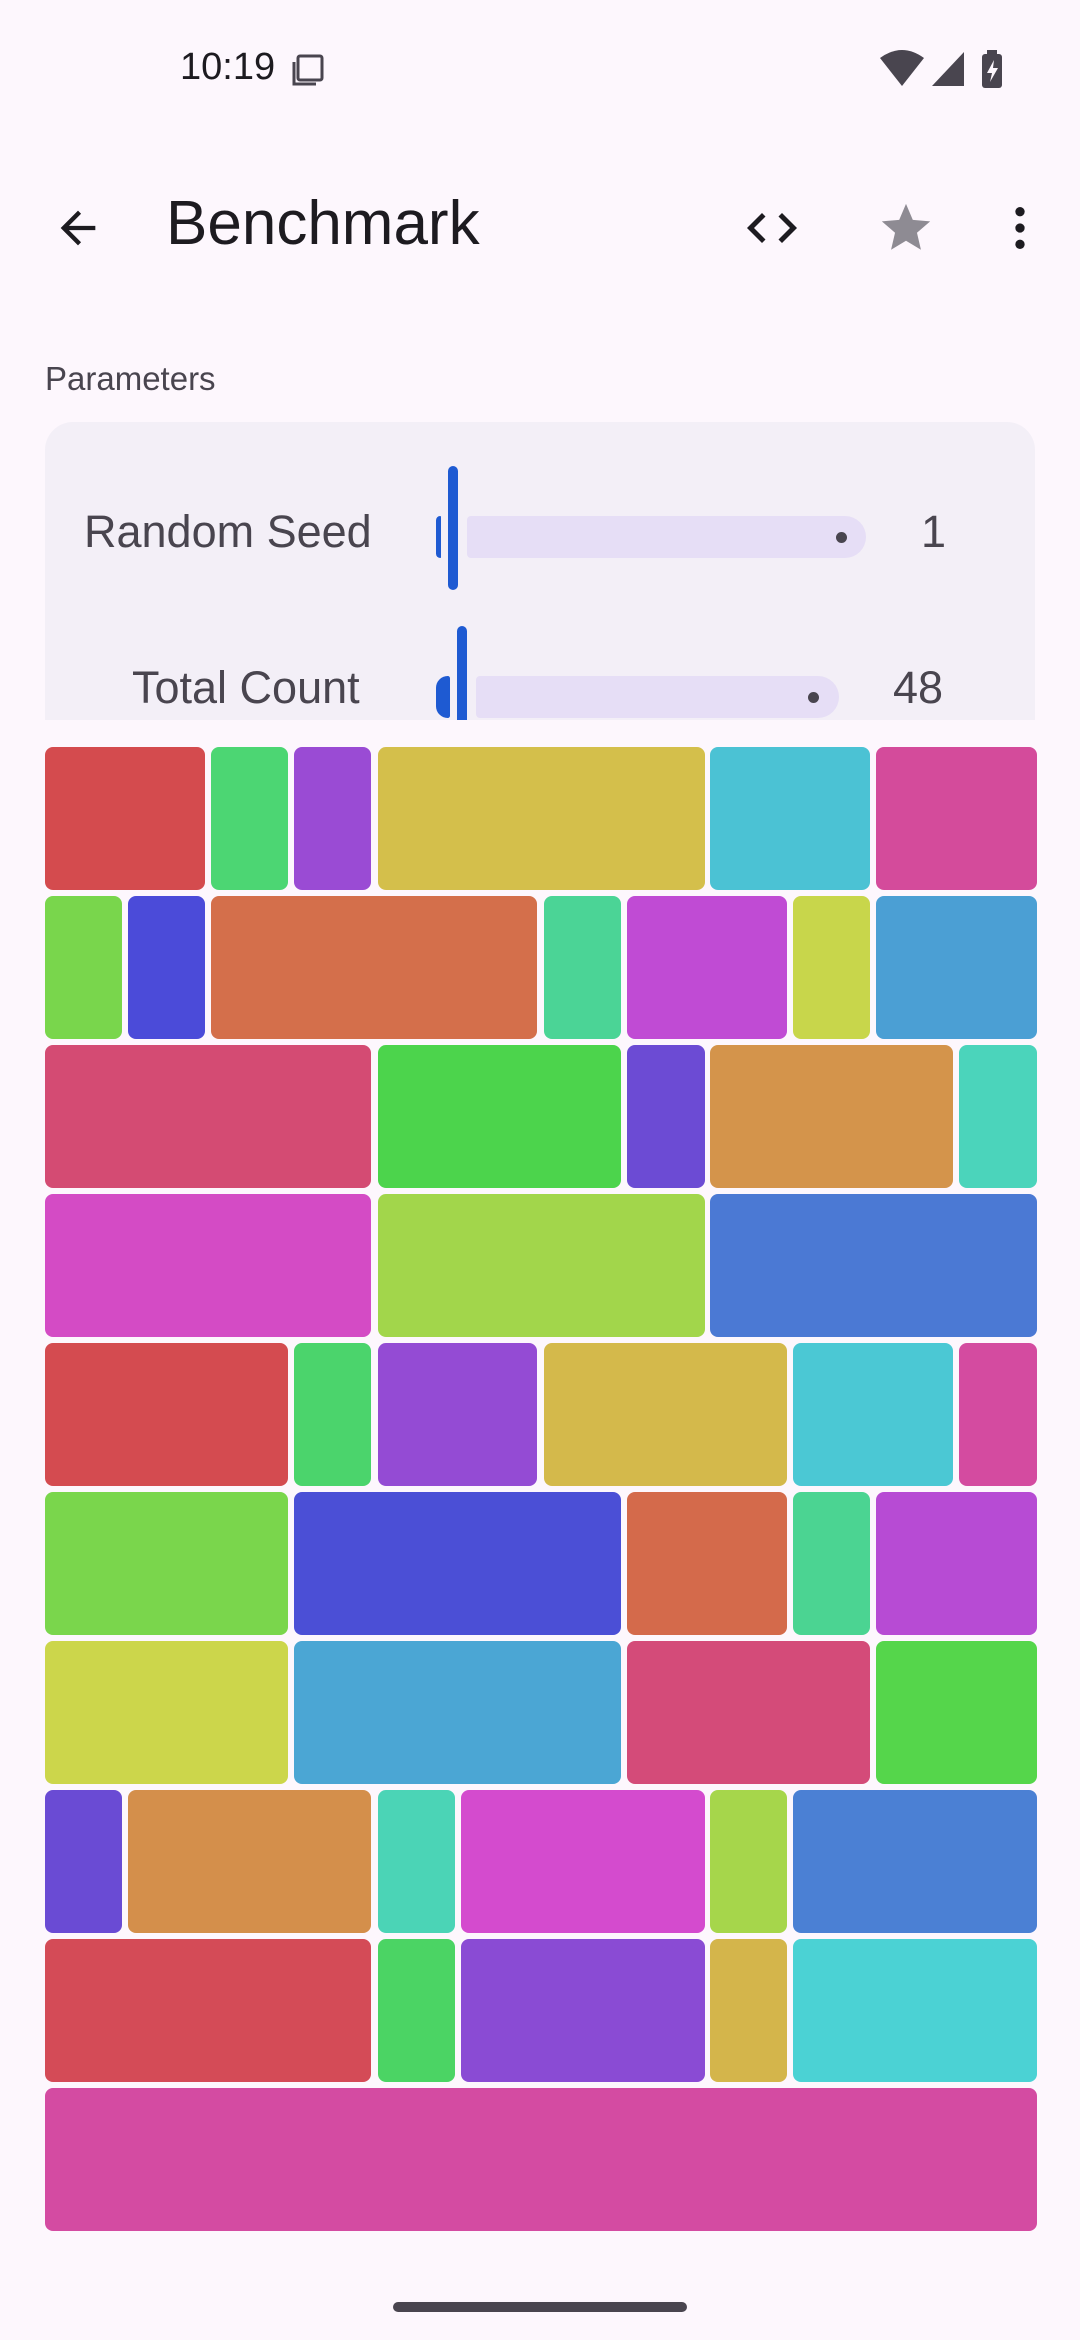  What do you see at coordinates (130, 378) in the screenshot?
I see `section-label: Parameters` at bounding box center [130, 378].